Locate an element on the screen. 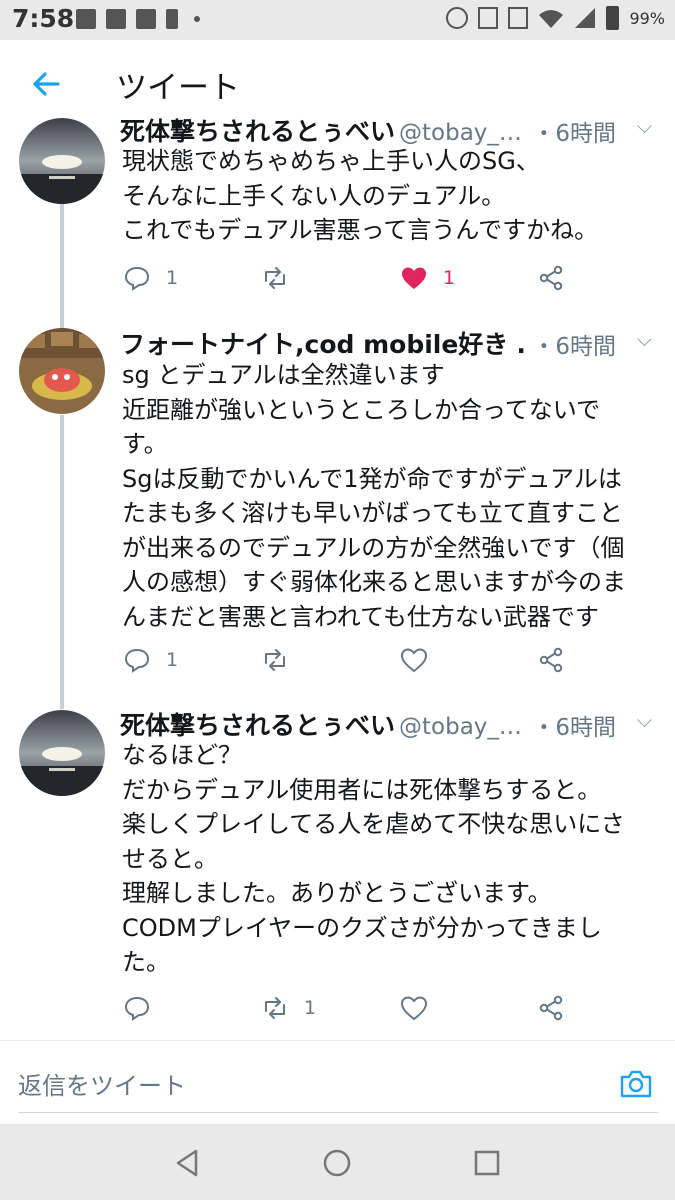 The width and height of the screenshot is (675, 1200). status-bar: 7:58 99% is located at coordinates (337, 20).